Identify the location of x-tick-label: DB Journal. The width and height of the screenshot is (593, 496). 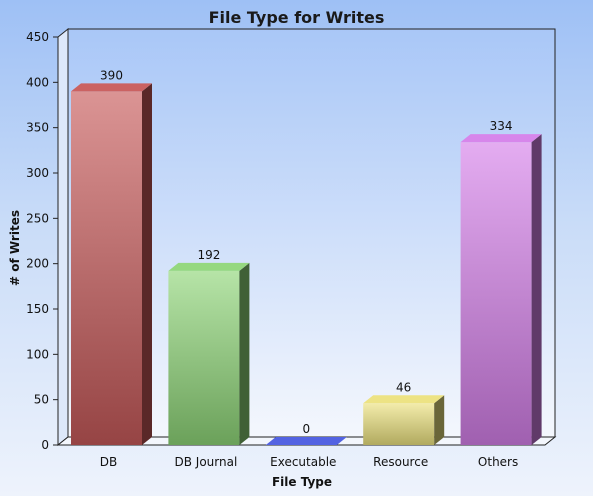
(206, 462).